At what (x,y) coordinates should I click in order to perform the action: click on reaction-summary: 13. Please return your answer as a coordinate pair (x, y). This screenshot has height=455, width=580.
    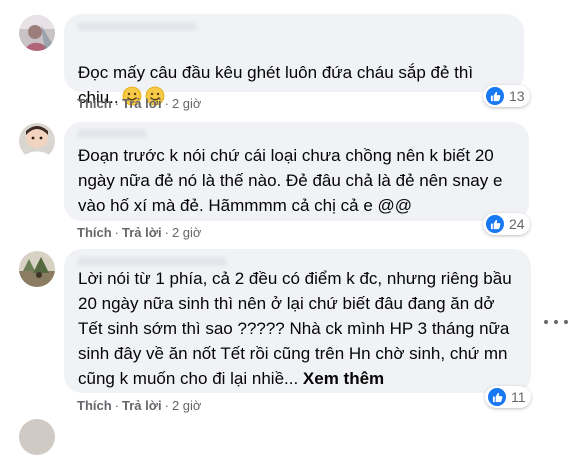
    Looking at the image, I should click on (506, 96).